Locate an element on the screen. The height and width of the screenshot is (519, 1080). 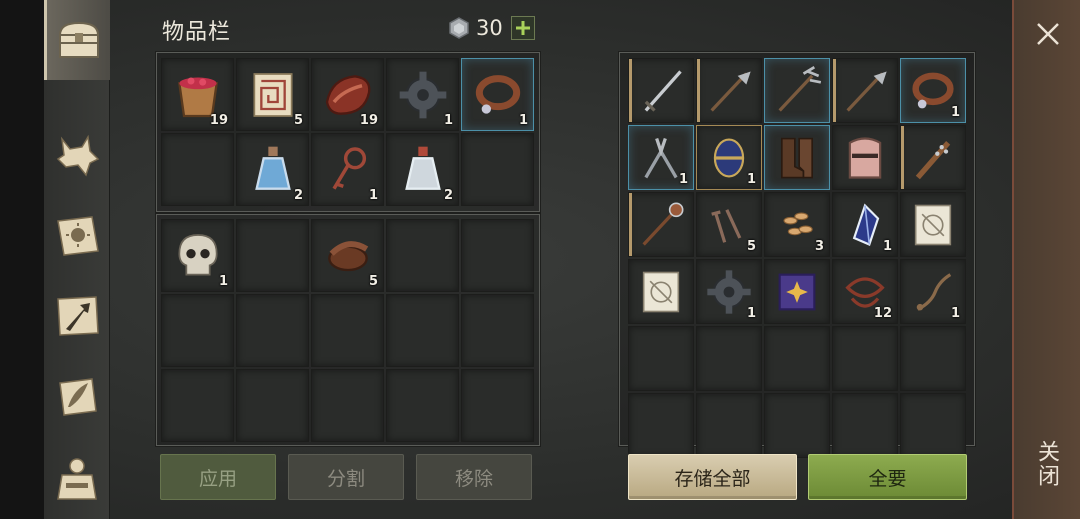
sword-icon is located at coordinates (663, 90).